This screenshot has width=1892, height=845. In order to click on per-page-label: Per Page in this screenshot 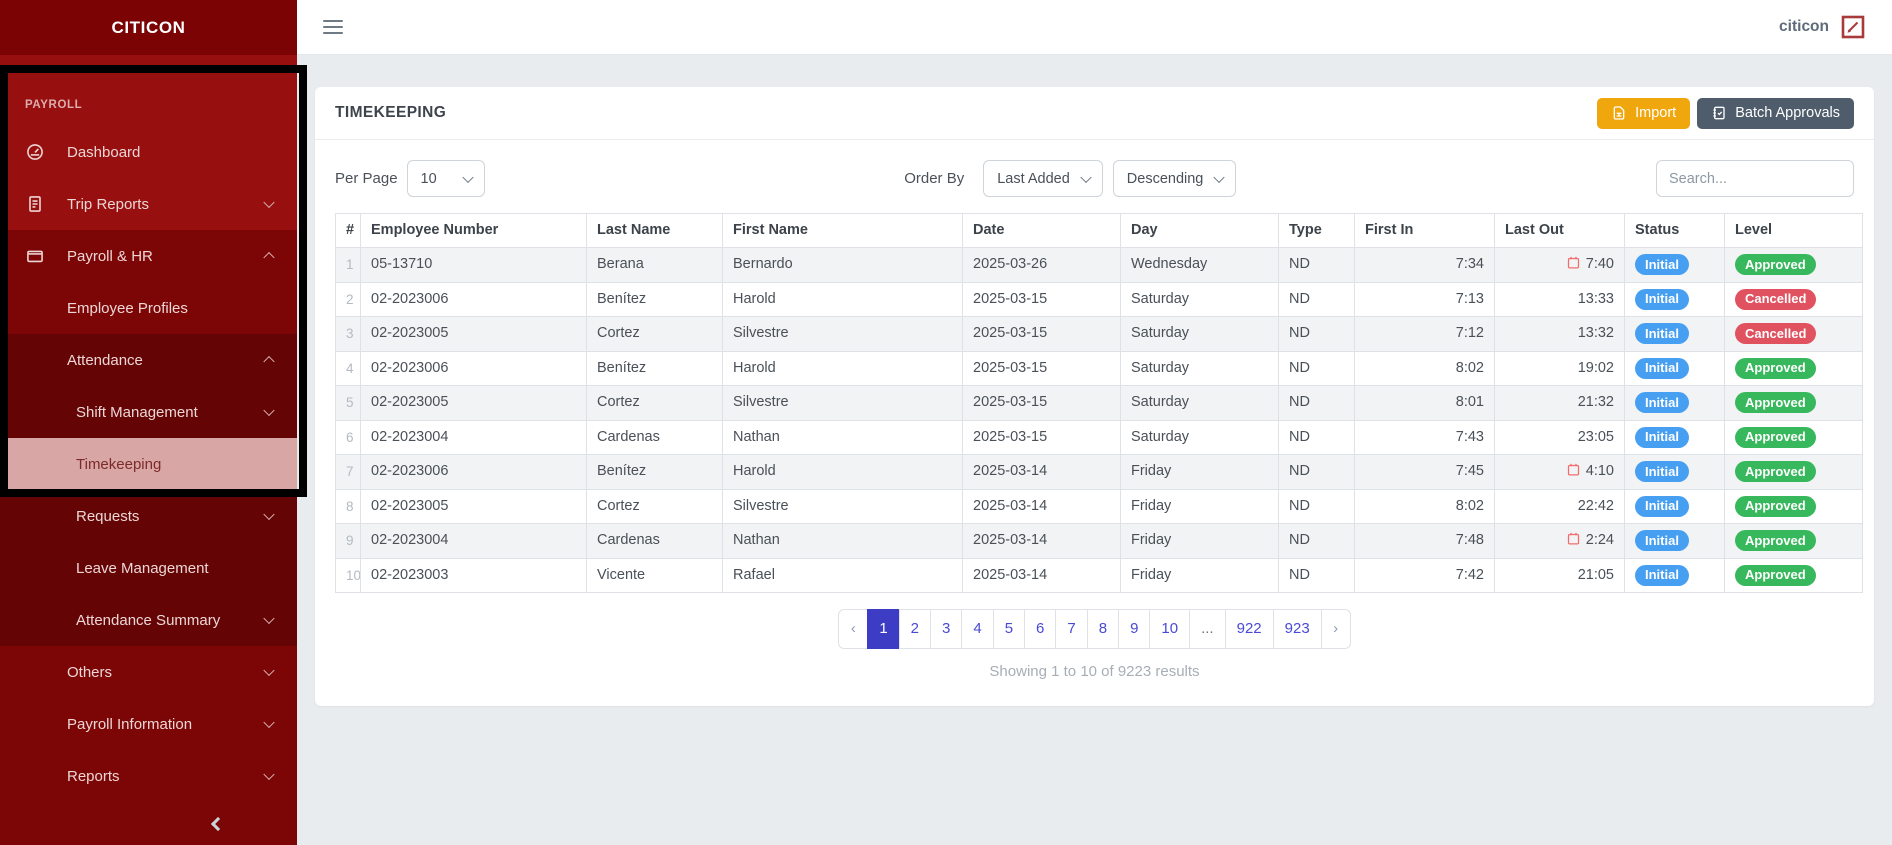, I will do `click(366, 178)`.